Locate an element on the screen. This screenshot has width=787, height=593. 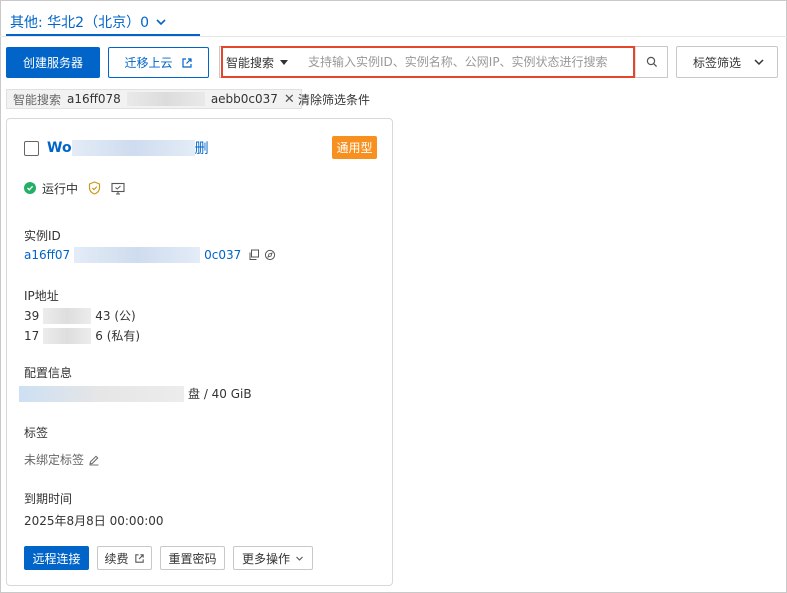
search-bar: 智能搜索 is located at coordinates (443, 62).